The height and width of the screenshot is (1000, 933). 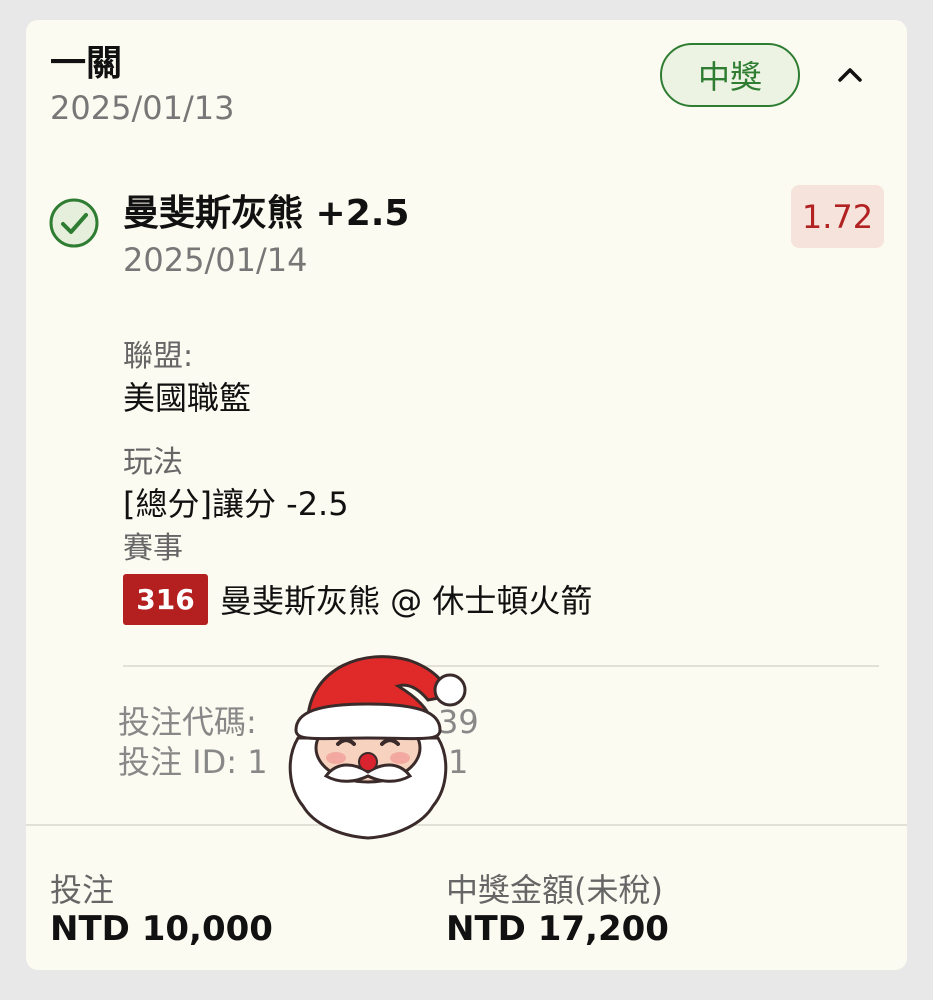 I want to click on selection-title: 曼斐斯灰熊 +2.5, so click(x=266, y=213).